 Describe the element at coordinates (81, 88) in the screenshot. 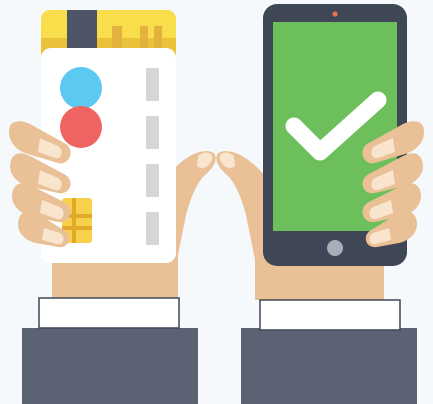

I see `card-logo-circle-blue` at that location.